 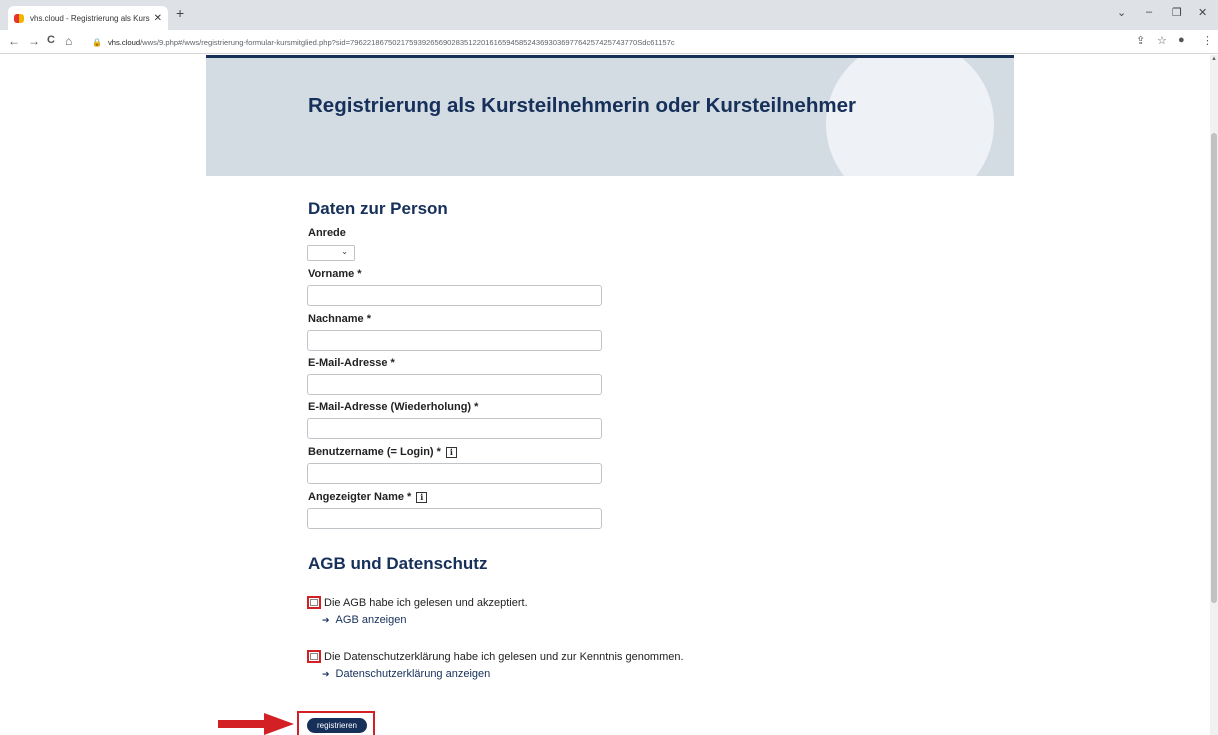 I want to click on salutation-select: ⌄, so click(x=331, y=253).